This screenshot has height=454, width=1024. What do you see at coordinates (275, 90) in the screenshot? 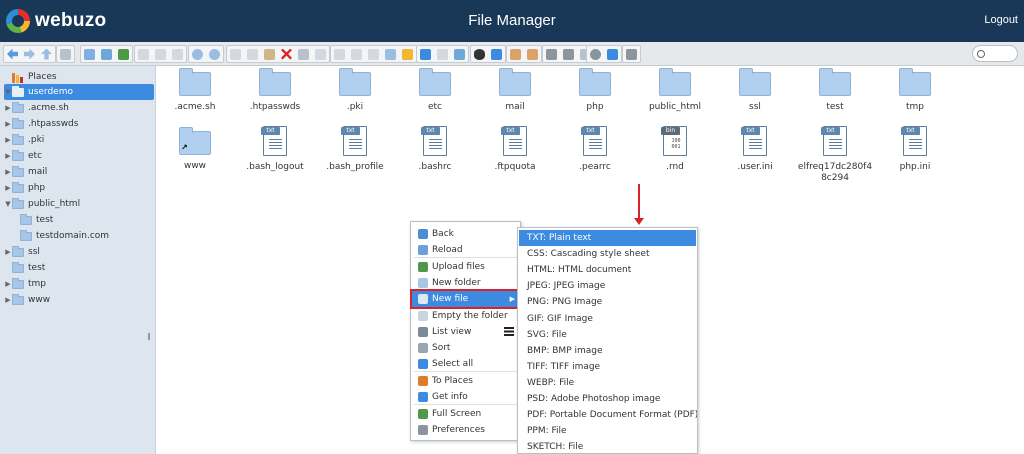
I see `folder-item: .htpasswds` at bounding box center [275, 90].